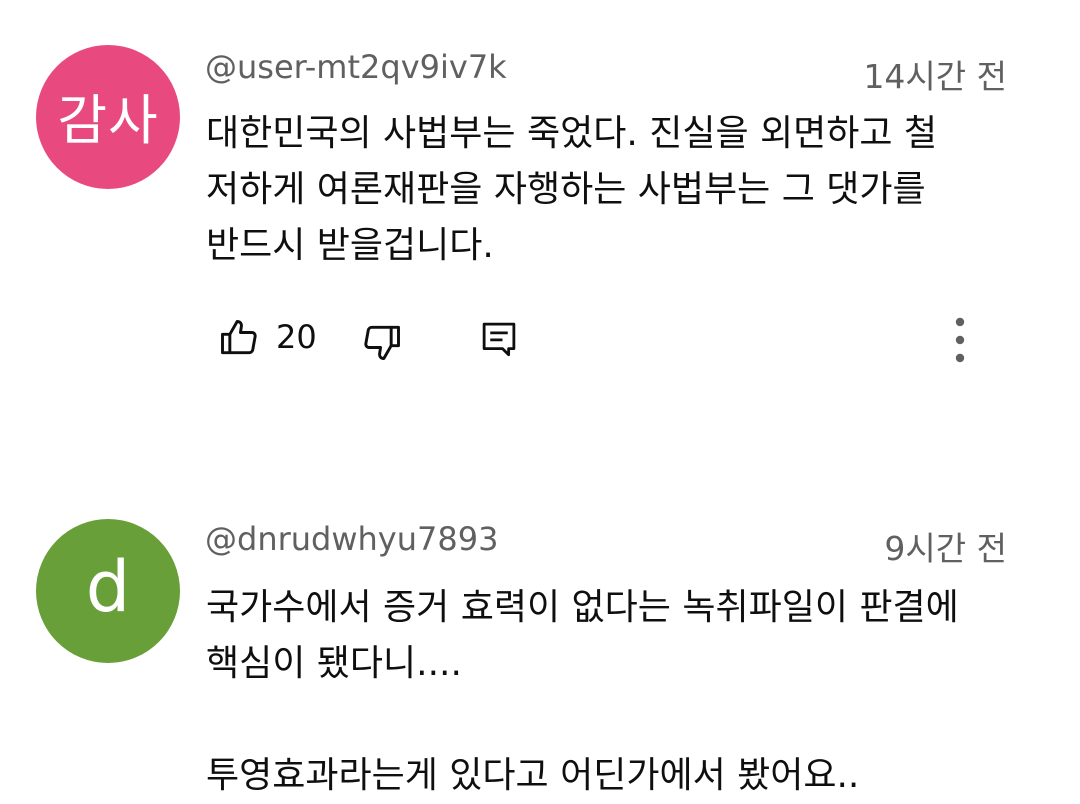 The image size is (1080, 804). Describe the element at coordinates (566, 189) in the screenshot. I see `comment-text-line: 저하게 여론재판을 자행하는 사법부는 그 댓가를` at that location.